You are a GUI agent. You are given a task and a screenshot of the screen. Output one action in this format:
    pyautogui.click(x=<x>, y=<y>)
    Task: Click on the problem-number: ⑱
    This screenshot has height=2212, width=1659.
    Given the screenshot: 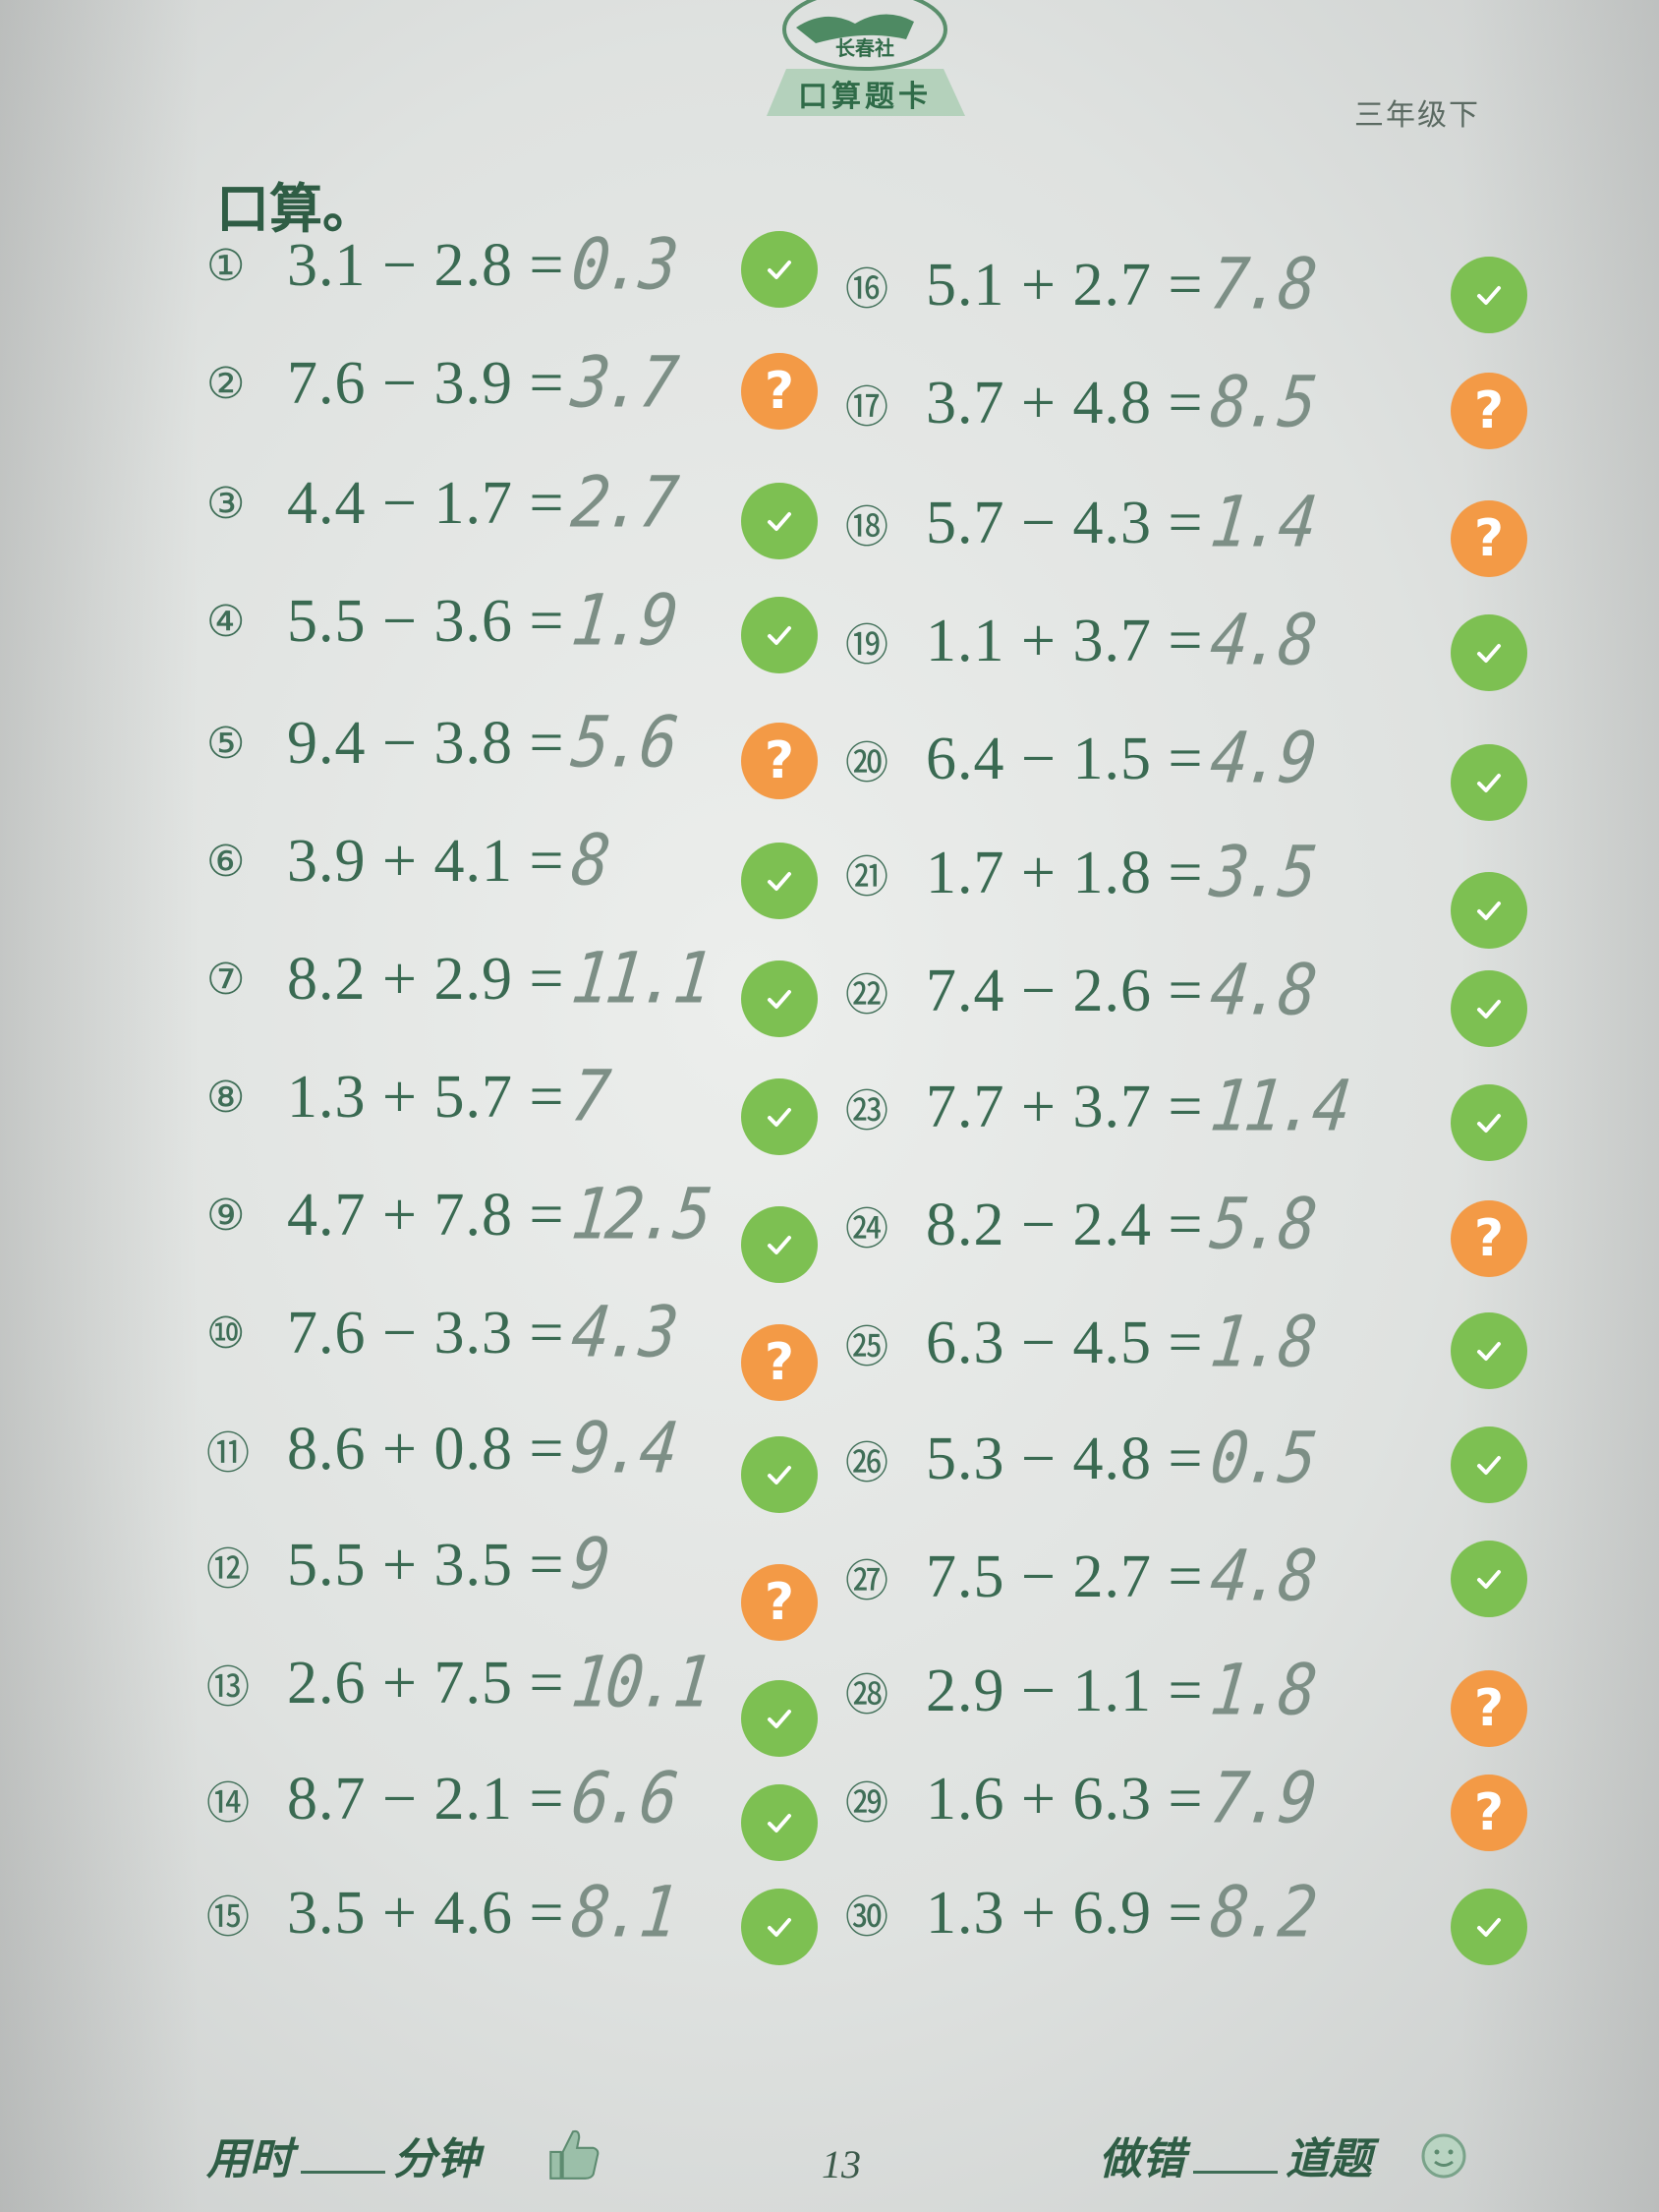 What is the action you would take?
    pyautogui.click(x=867, y=527)
    